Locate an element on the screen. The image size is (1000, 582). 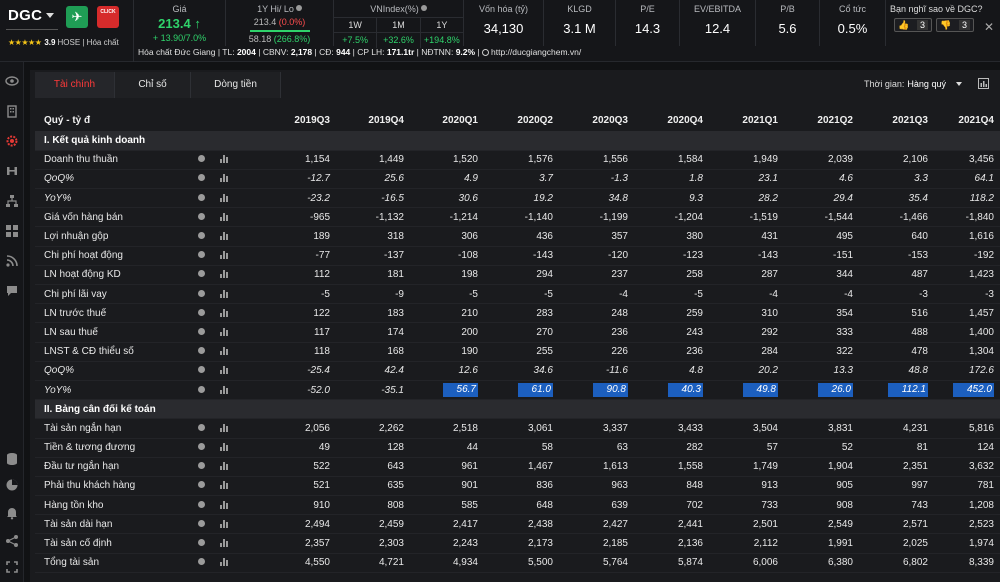
export-icon is located at coordinates (983, 83).